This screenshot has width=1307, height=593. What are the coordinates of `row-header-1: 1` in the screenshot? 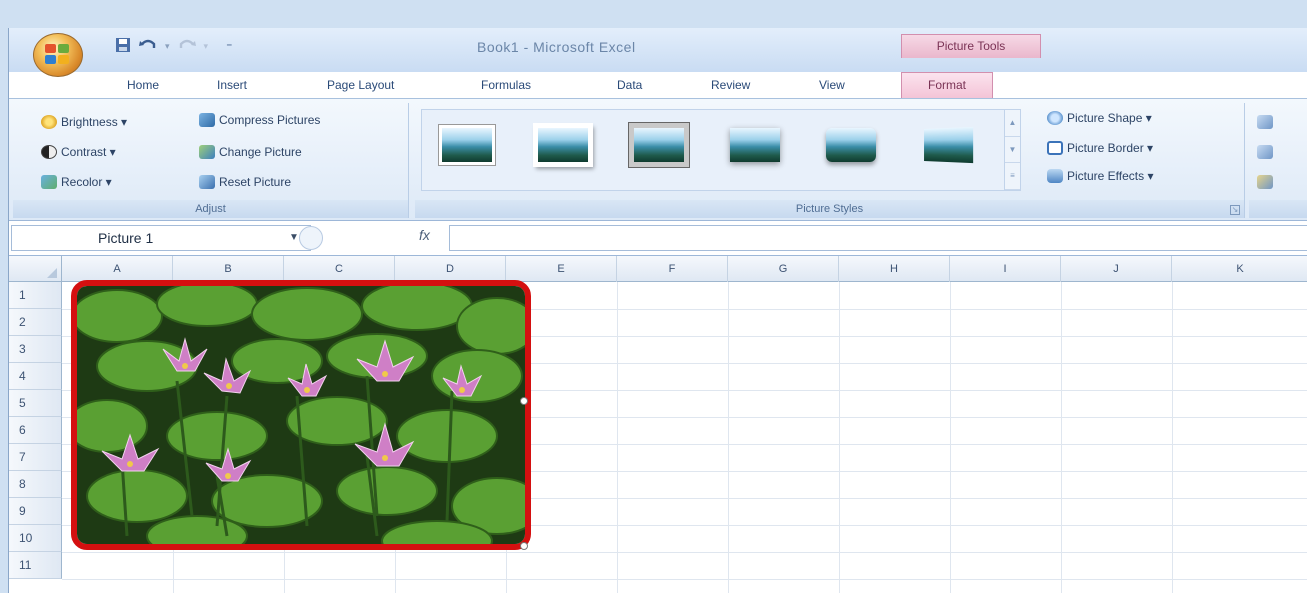 It's located at (35, 295).